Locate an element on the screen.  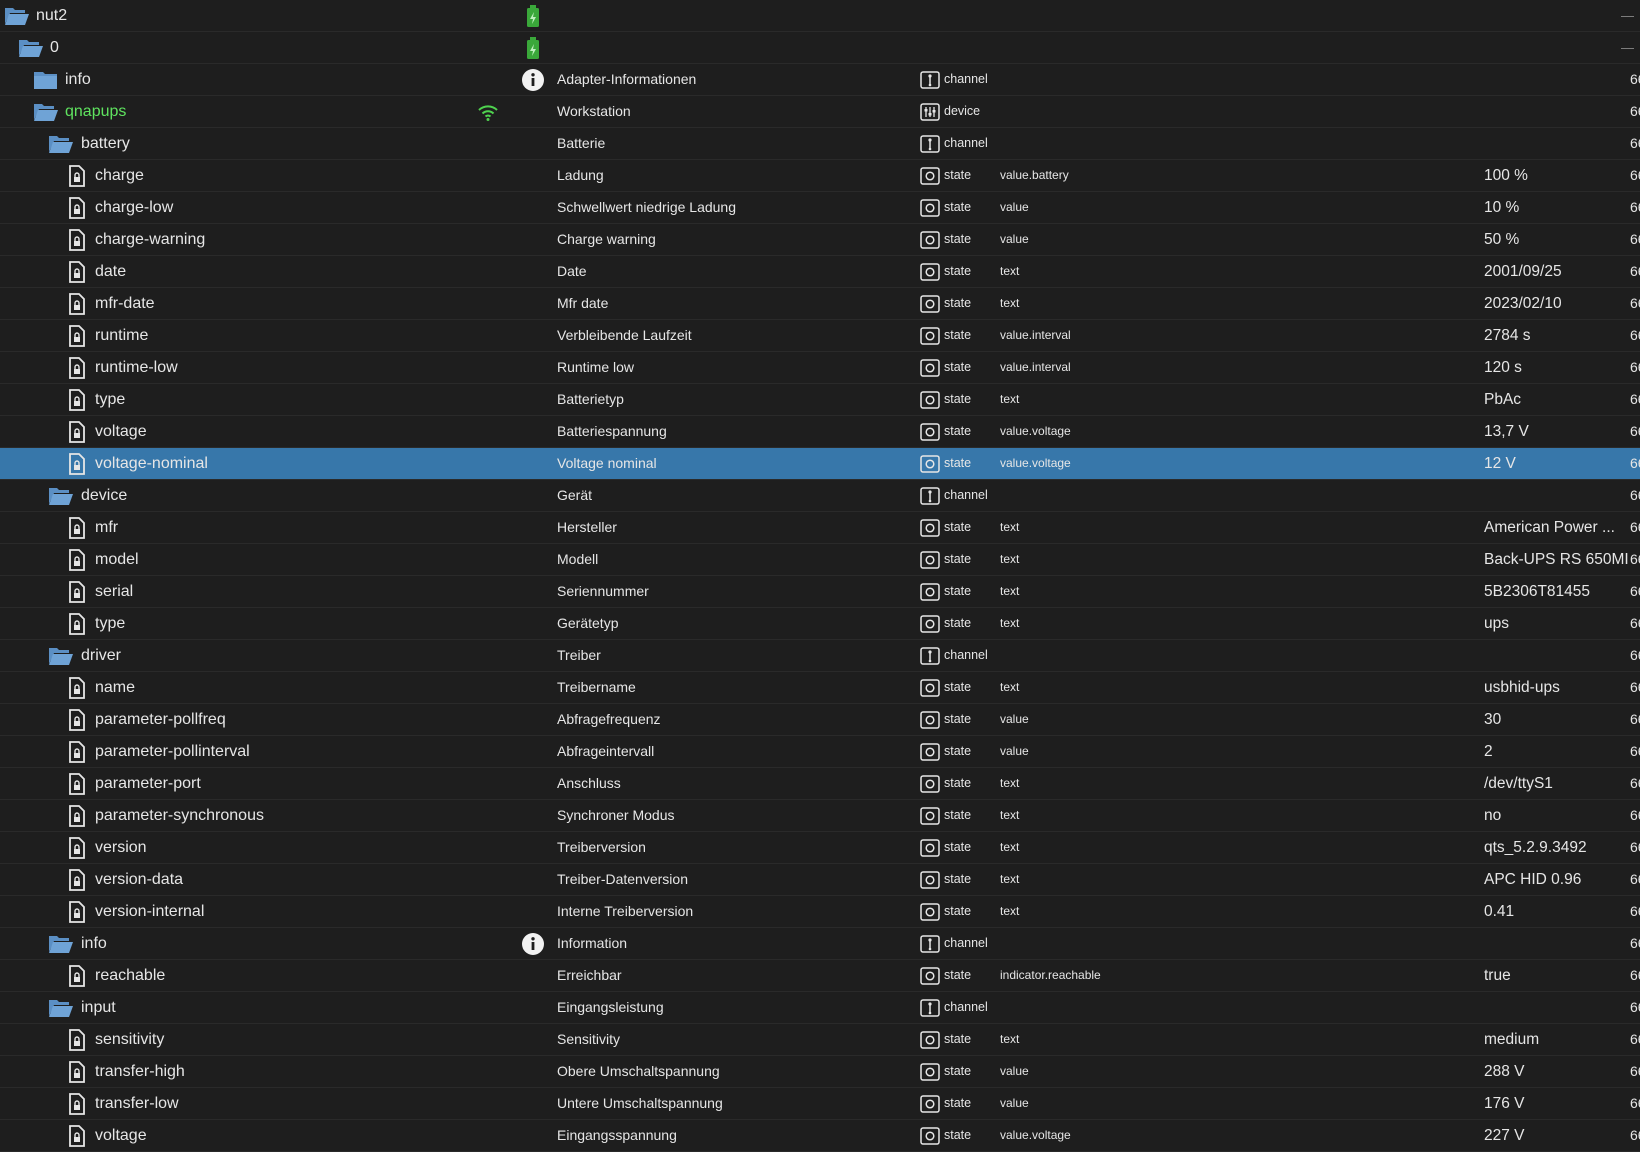
tree-row: date Date state text 2001/09/25 66 is located at coordinates (820, 272).